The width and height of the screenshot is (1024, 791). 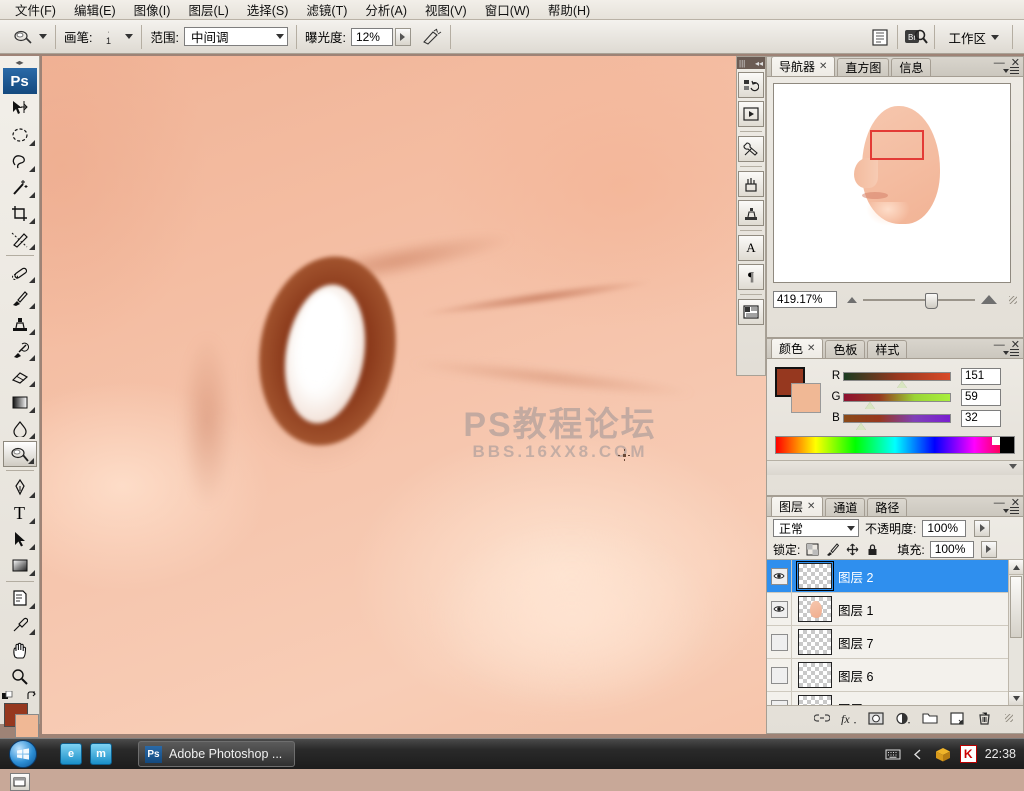 I want to click on lock-all-icon, so click(x=872, y=549).